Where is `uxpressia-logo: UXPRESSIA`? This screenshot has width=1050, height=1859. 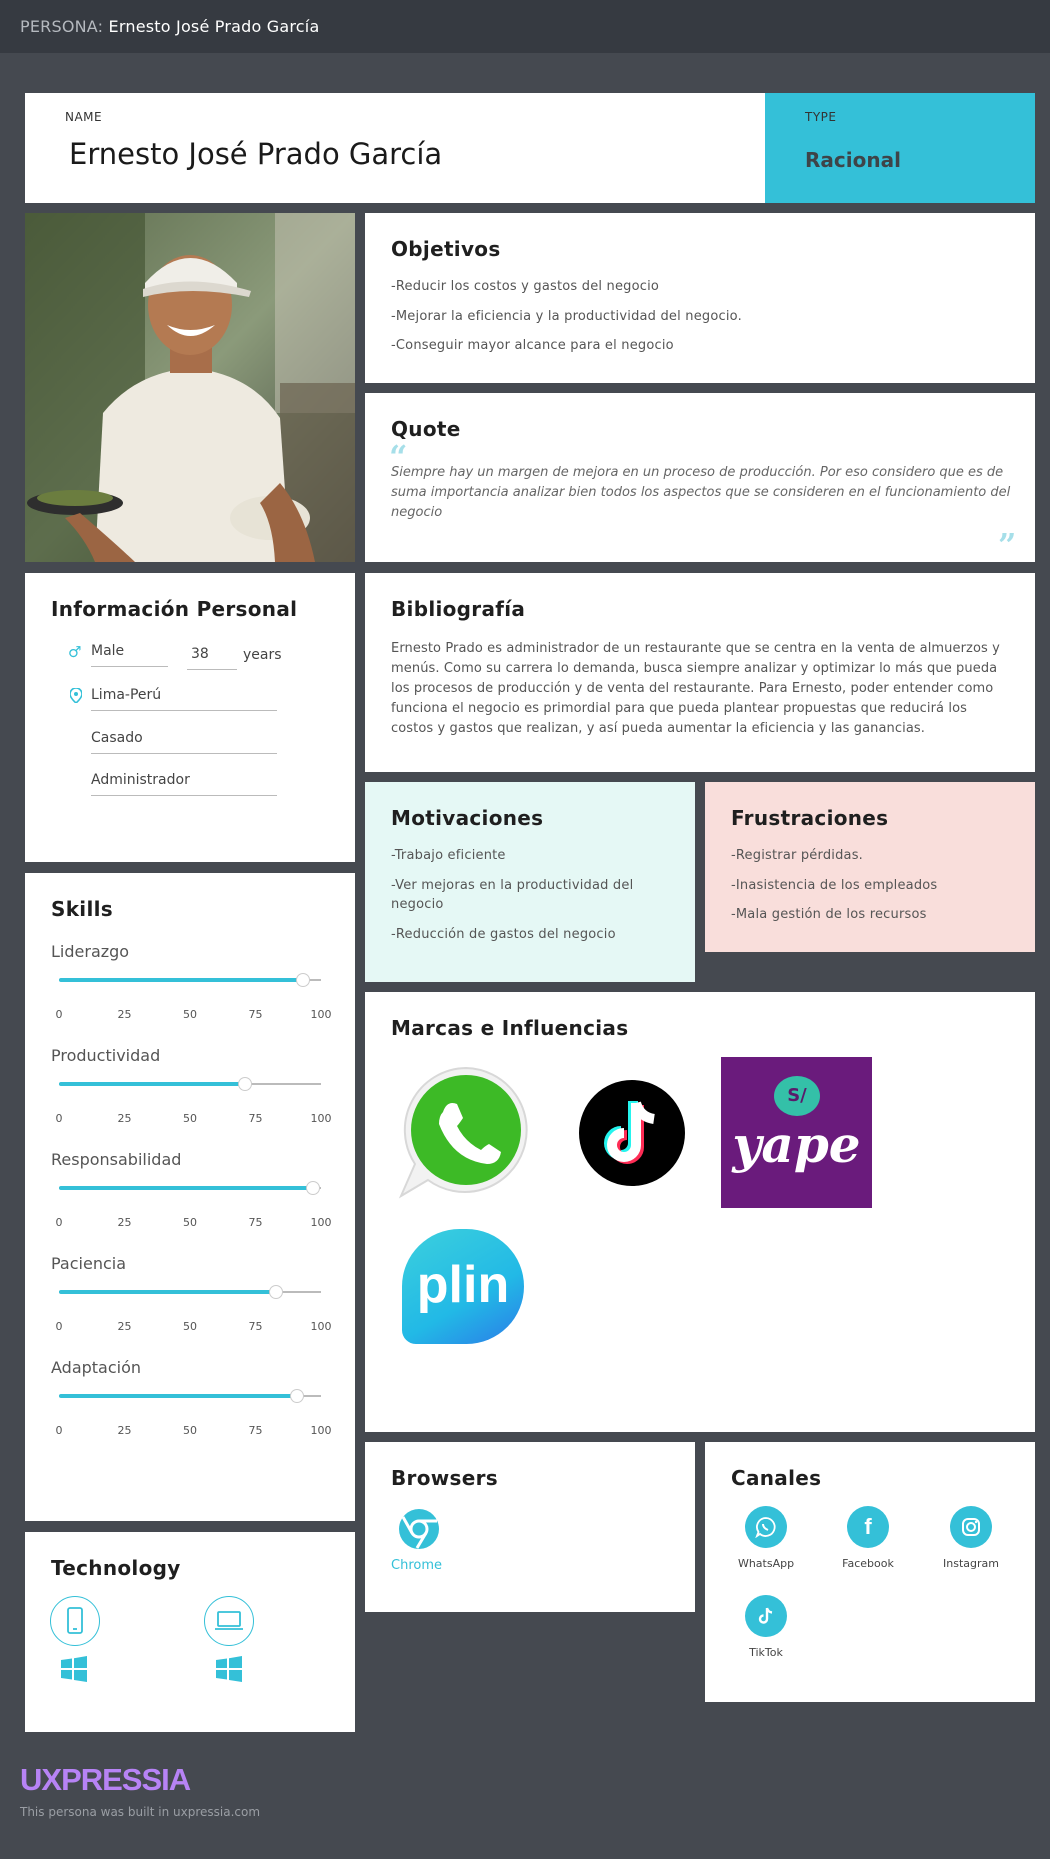
uxpressia-logo: UXPRESSIA is located at coordinates (105, 1780).